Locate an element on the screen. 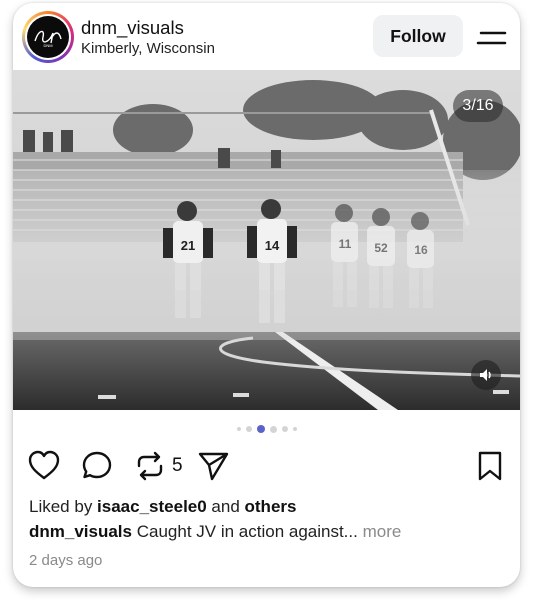 This screenshot has width=533, height=612. liked-by-user: isaac_steele0 is located at coordinates (152, 506).